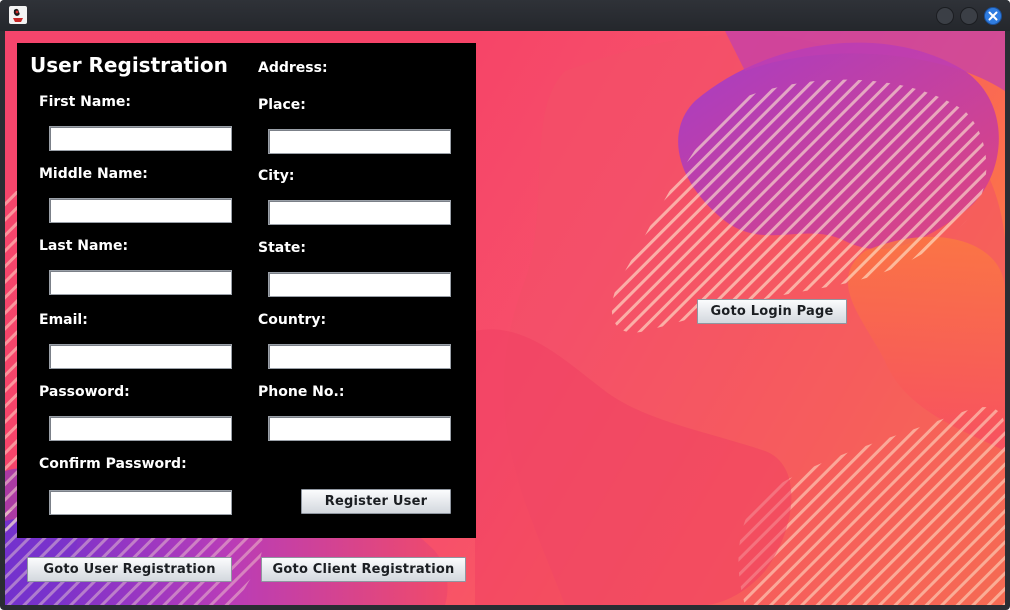 The height and width of the screenshot is (610, 1010). I want to click on java-duke-icon, so click(18, 15).